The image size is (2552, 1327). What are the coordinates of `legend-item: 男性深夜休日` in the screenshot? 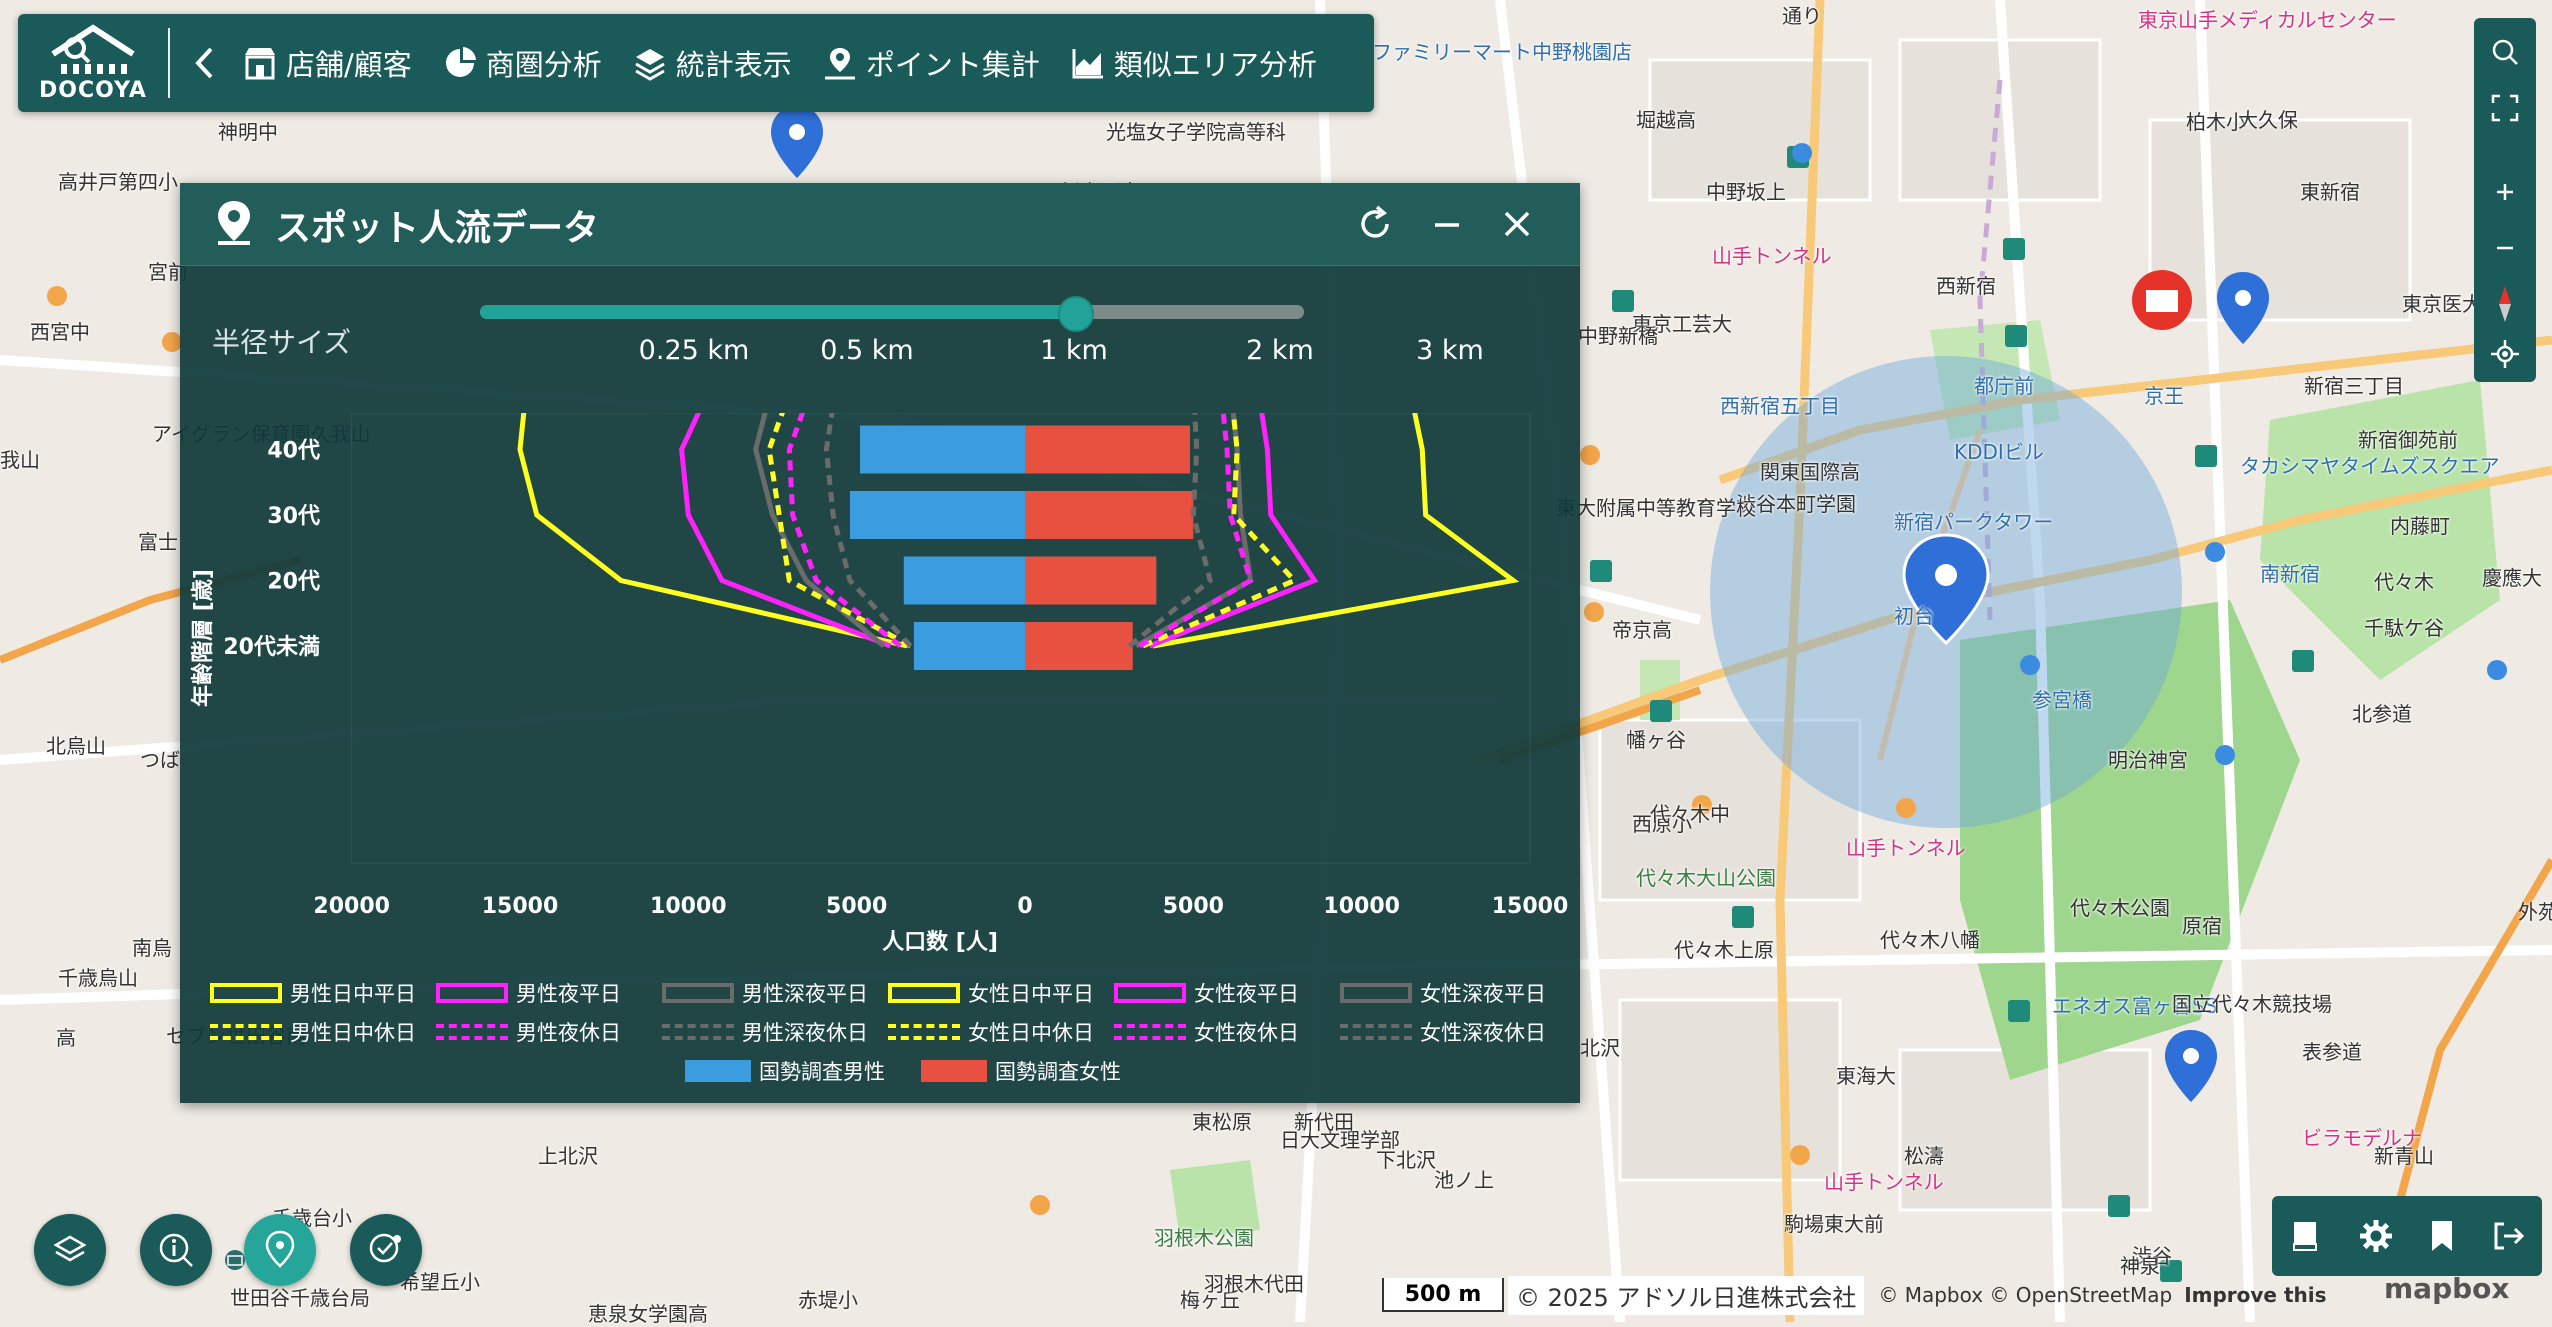 It's located at (775, 1032).